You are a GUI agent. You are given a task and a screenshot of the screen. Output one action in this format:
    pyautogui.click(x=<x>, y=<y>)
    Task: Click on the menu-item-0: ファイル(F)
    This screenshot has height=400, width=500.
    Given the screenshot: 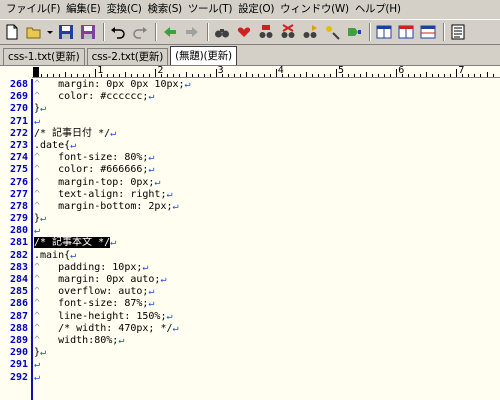 What is the action you would take?
    pyautogui.click(x=33, y=9)
    